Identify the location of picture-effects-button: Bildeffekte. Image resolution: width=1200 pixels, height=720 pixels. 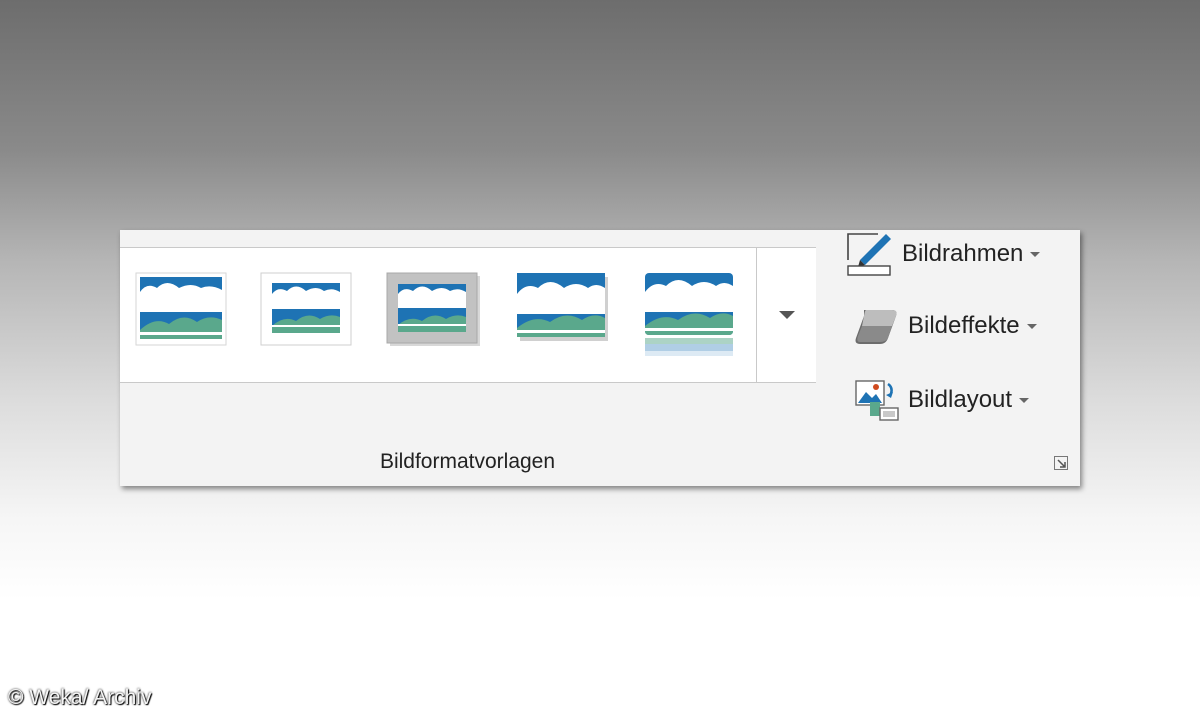
(945, 326).